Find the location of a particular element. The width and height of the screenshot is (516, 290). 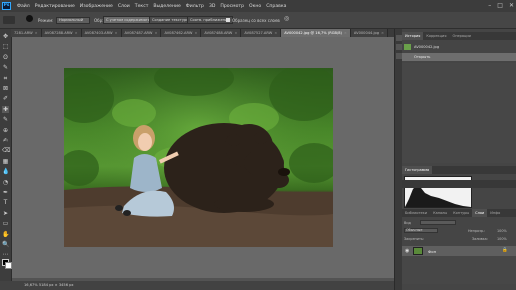

history-step: Открыть is located at coordinates (459, 57).